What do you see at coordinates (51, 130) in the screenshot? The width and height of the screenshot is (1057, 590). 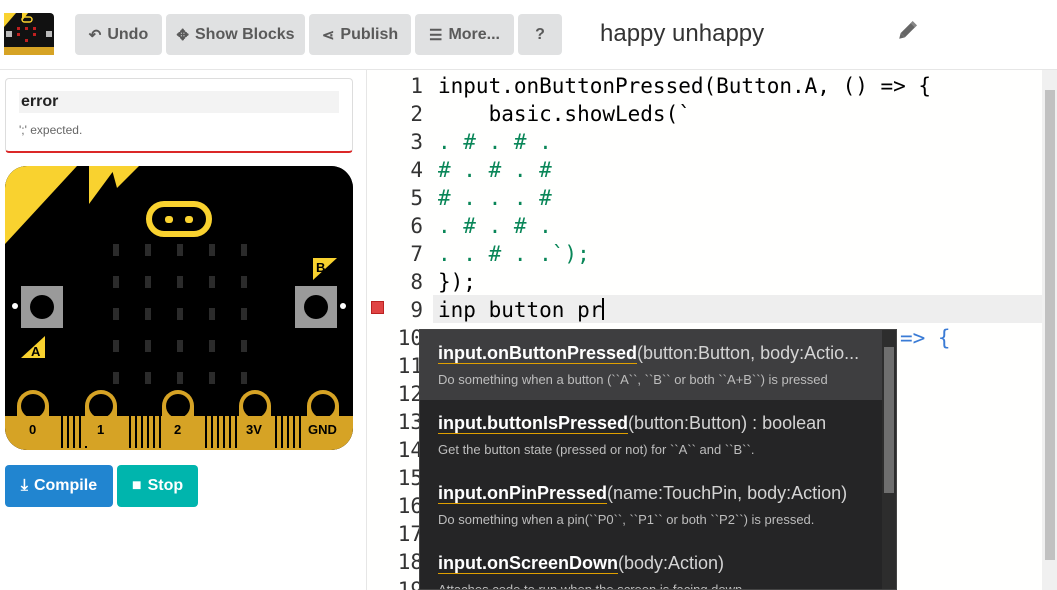 I see `error-message: ';' expected.` at bounding box center [51, 130].